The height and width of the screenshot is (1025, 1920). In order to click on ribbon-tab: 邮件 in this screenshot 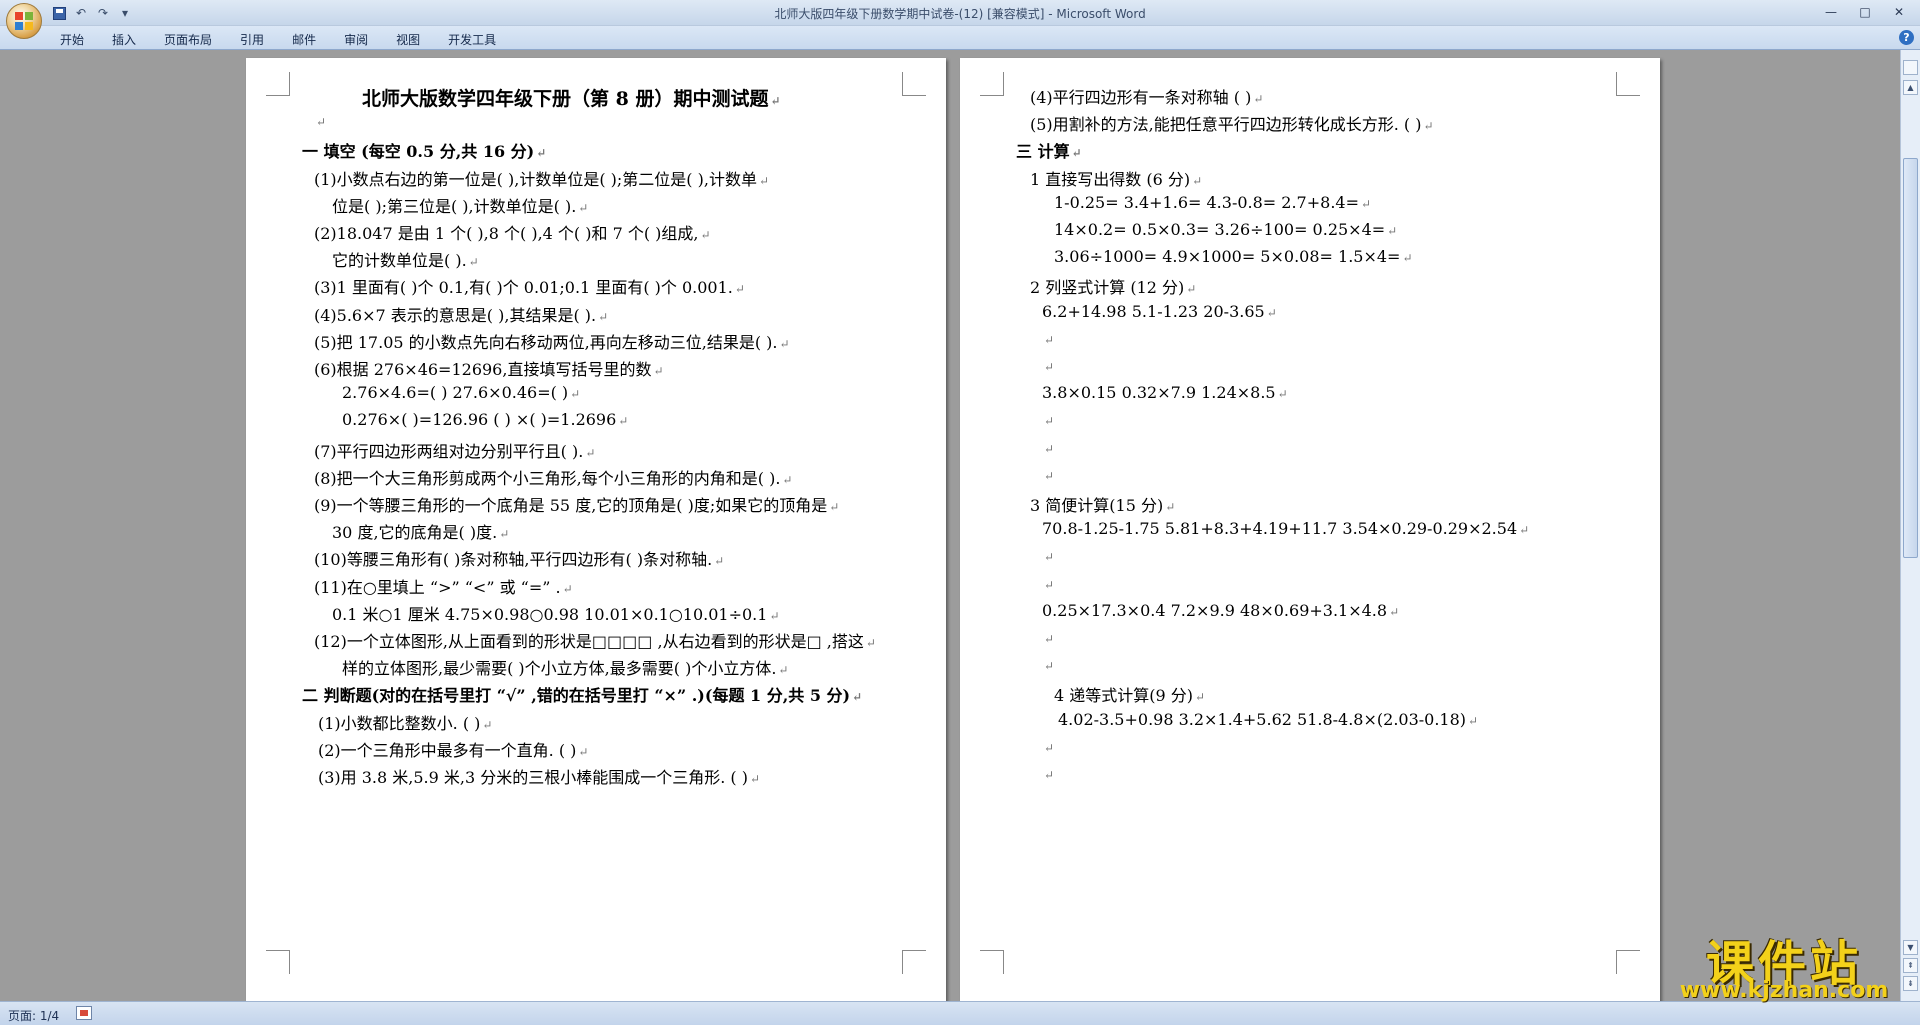, I will do `click(304, 39)`.